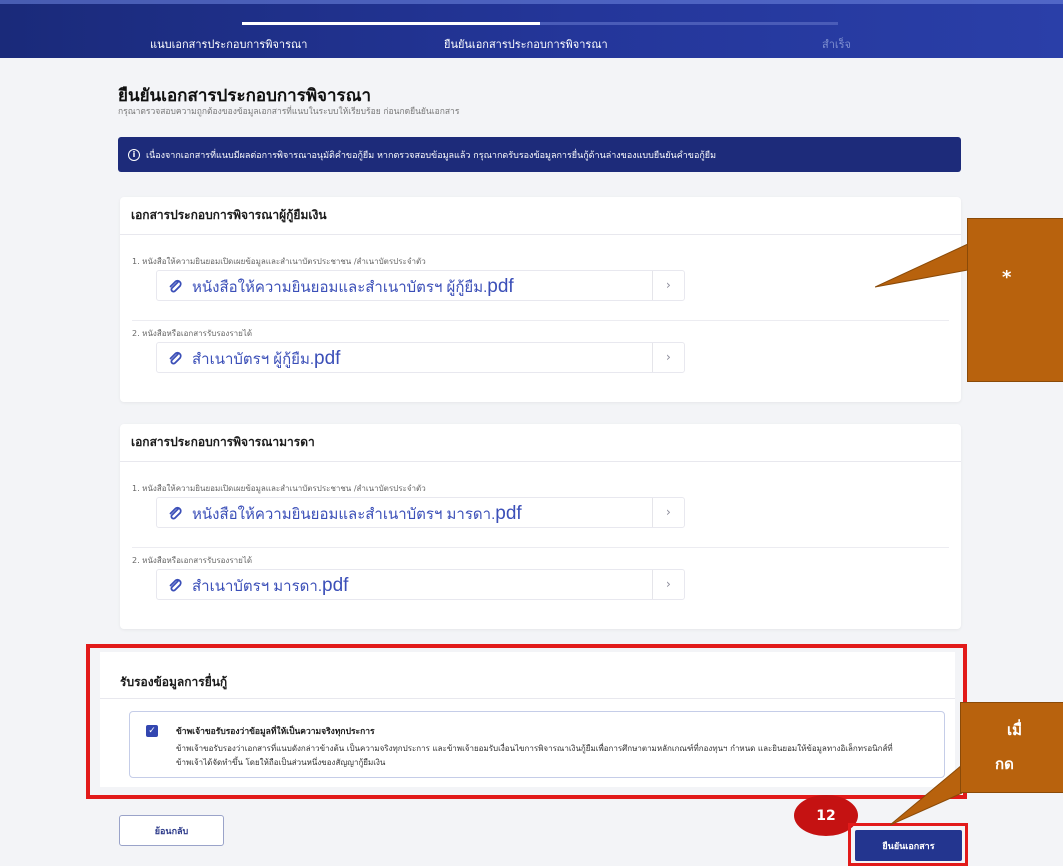 The image size is (1063, 866). I want to click on callout-note-top: *, so click(1015, 300).